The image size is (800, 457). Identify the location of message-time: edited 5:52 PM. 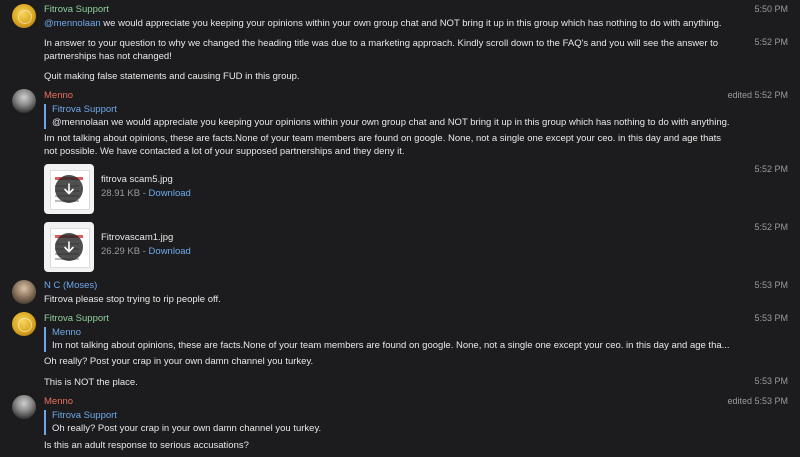
(757, 95).